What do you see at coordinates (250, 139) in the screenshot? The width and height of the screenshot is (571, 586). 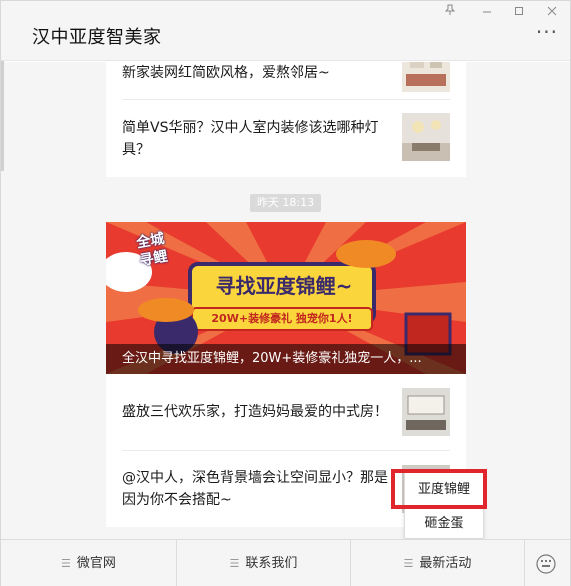 I see `article-title: 简单VS华丽？汉中人室内装修该选哪种灯具？` at bounding box center [250, 139].